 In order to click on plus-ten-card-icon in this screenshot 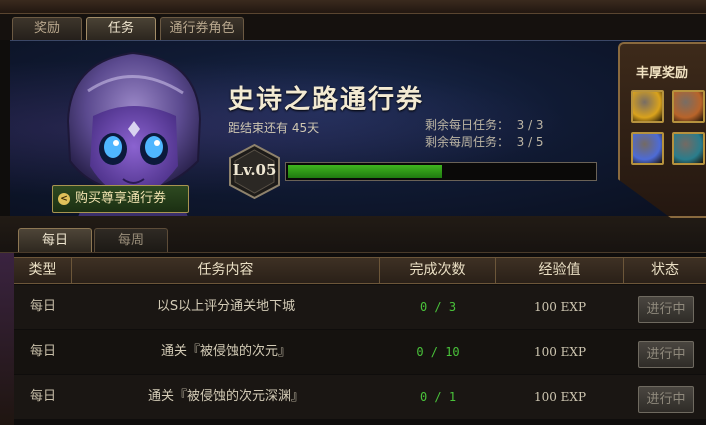, I will do `click(647, 148)`.